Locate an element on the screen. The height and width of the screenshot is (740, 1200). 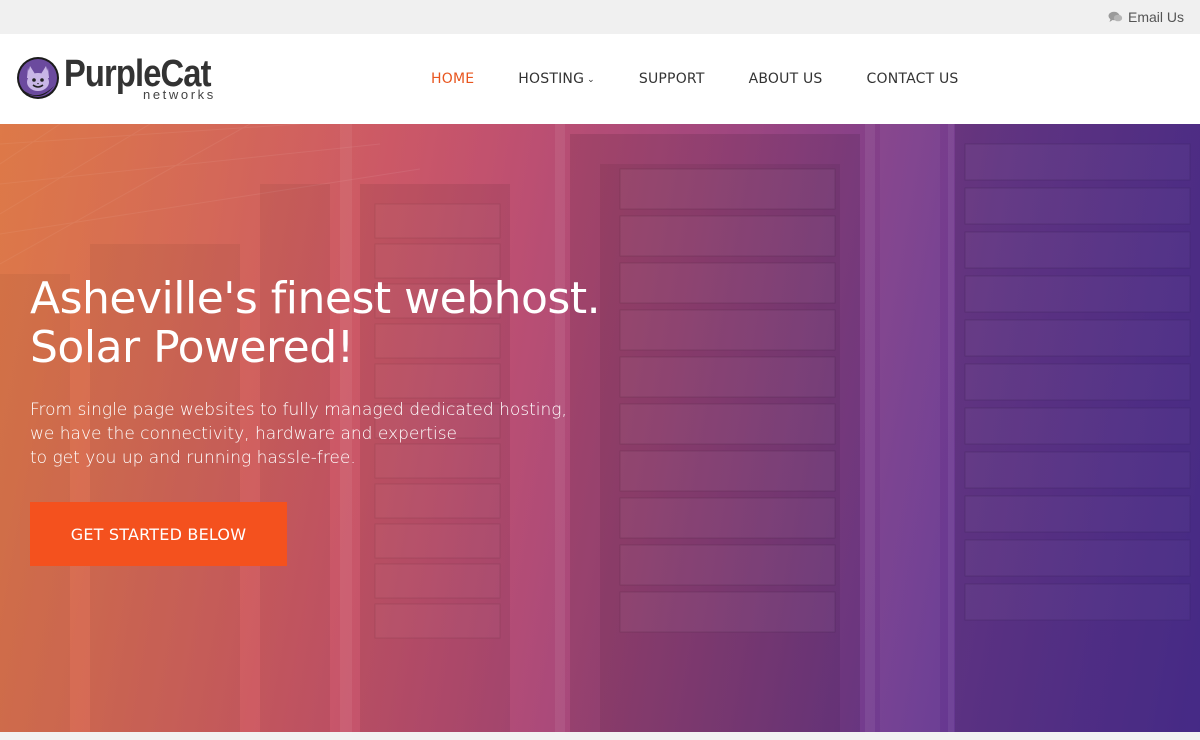
nav-item-label: SUPPORT is located at coordinates (671, 79).